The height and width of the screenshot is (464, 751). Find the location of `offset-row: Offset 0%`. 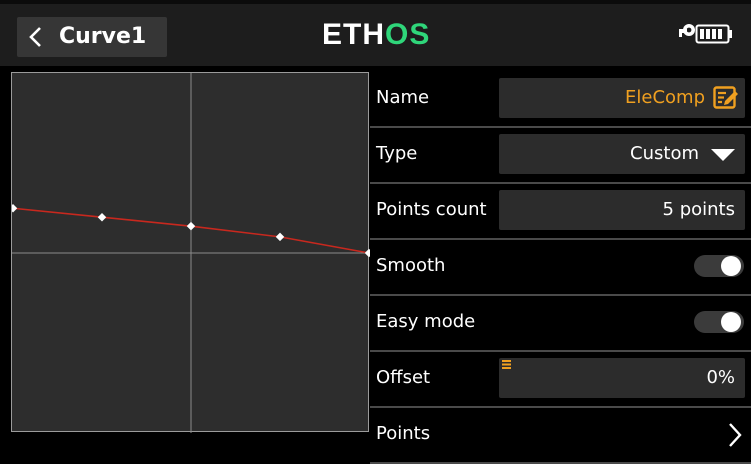

offset-row: Offset 0% is located at coordinates (560, 380).